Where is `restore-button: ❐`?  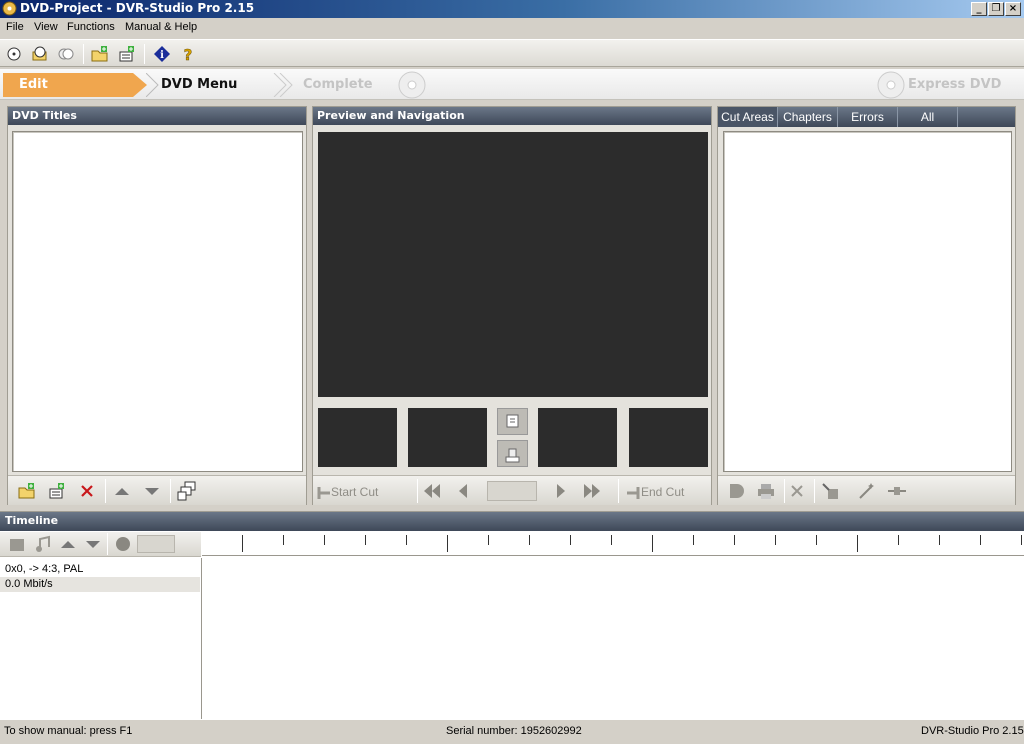
restore-button: ❐ is located at coordinates (996, 9).